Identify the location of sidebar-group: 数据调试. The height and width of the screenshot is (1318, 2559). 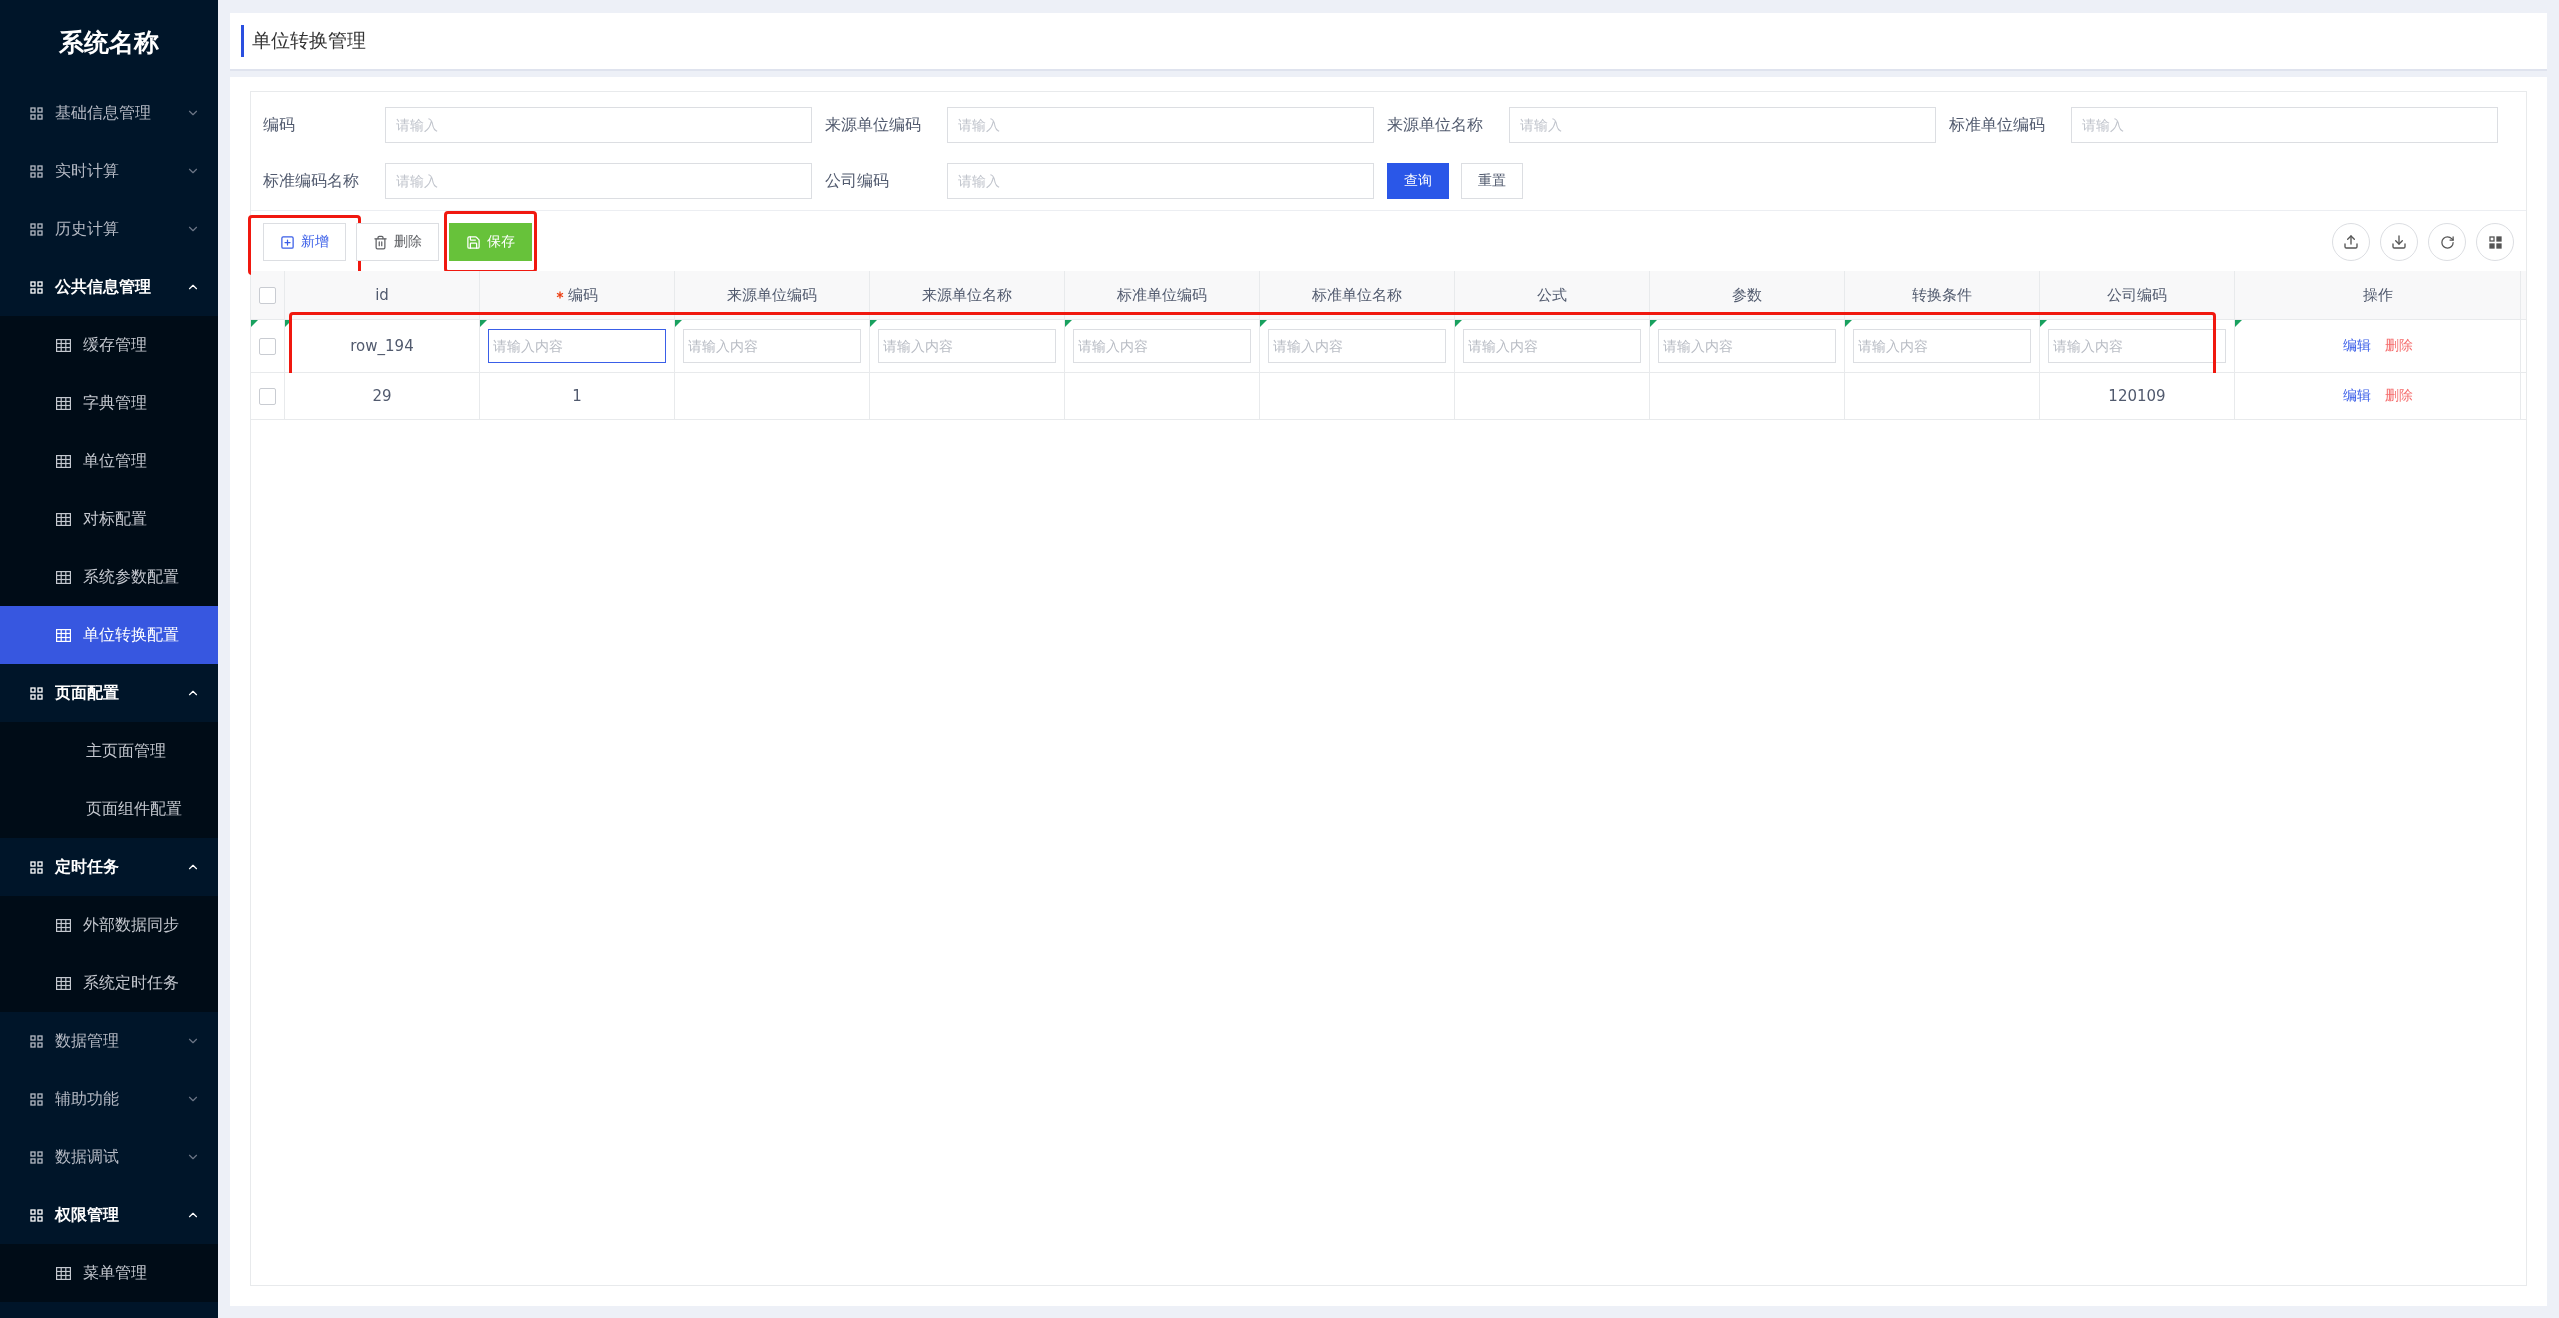
(109, 1157).